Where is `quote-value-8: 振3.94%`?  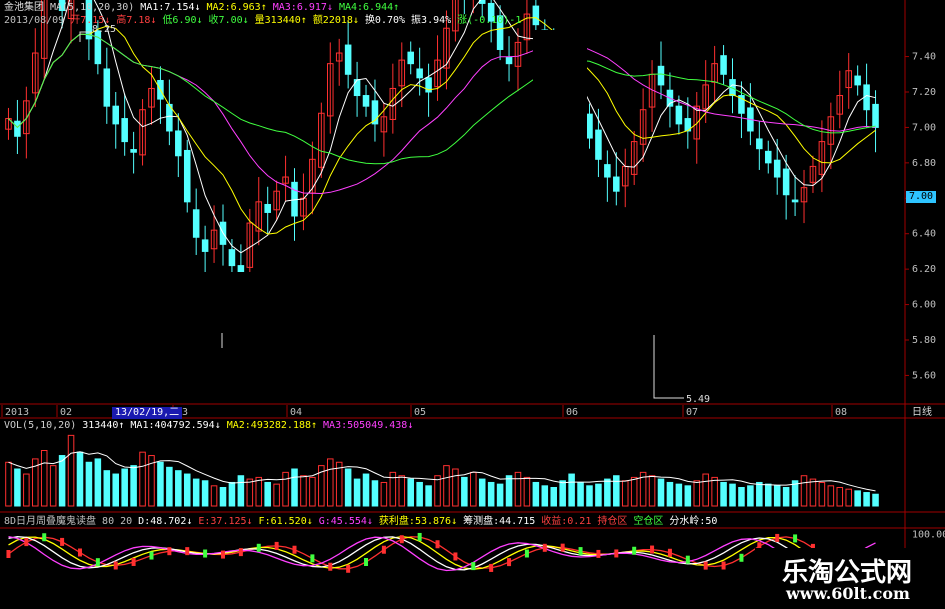
quote-value-8: 振3.94% is located at coordinates (431, 20).